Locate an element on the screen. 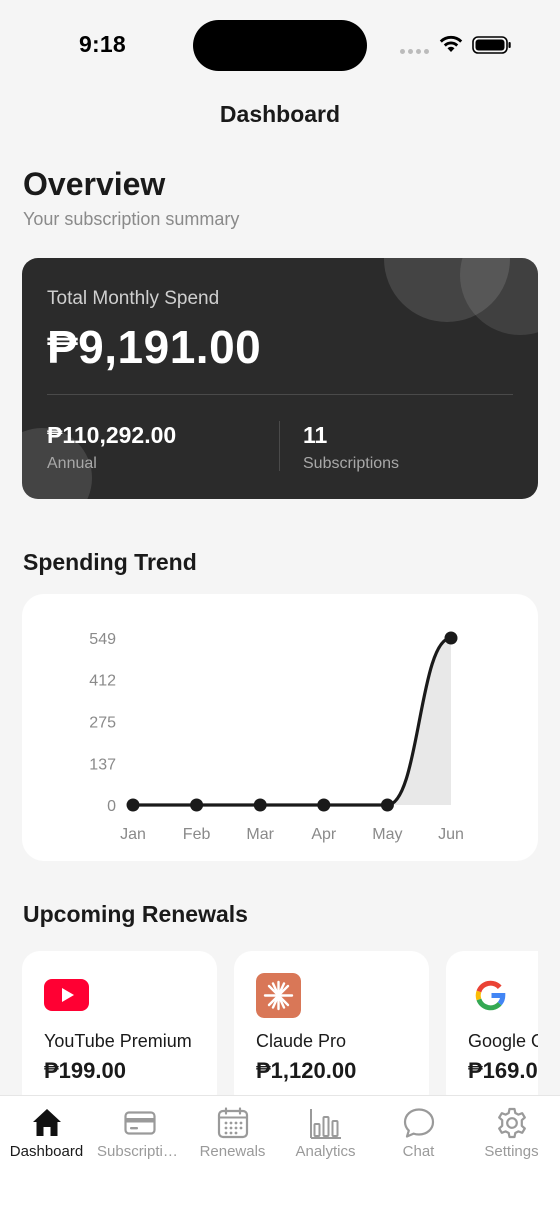 Image resolution: width=560 pixels, height=1218 pixels. annual-spend-label: Annual is located at coordinates (72, 463).